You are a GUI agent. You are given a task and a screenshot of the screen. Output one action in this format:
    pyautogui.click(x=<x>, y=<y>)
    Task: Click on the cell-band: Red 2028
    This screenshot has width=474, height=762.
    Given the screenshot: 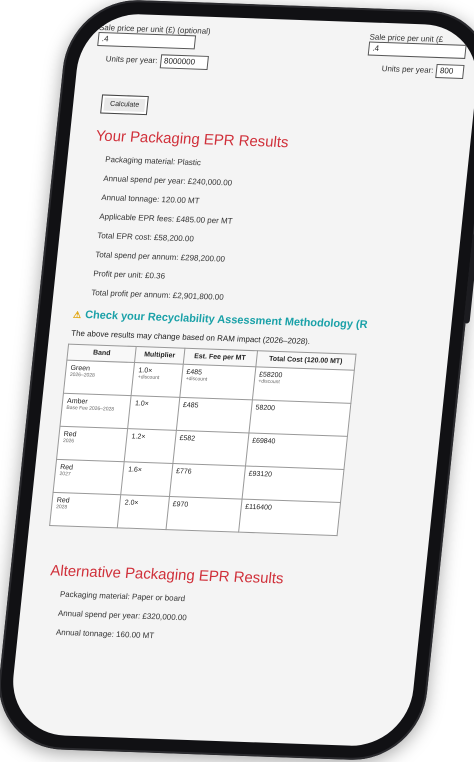 What is the action you would take?
    pyautogui.click(x=85, y=510)
    